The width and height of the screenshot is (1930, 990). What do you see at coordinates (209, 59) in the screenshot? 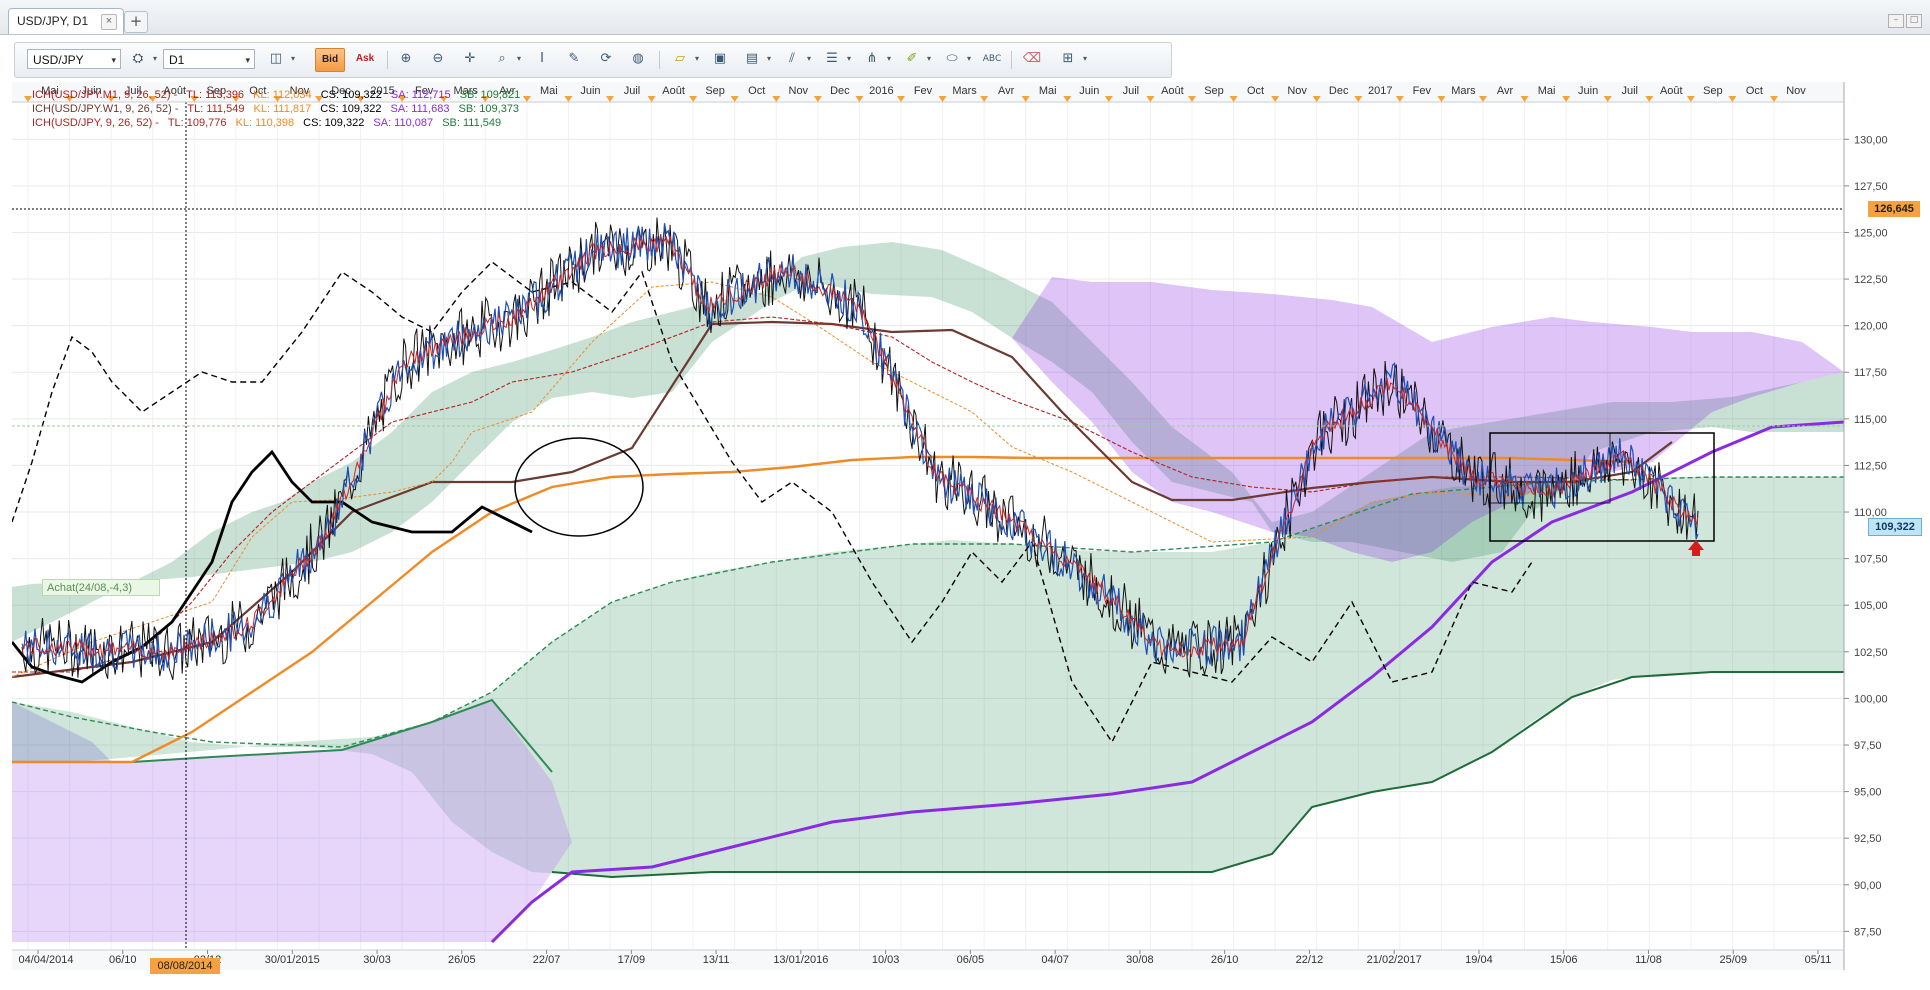
I see `timeframe-select: D1 ▾` at bounding box center [209, 59].